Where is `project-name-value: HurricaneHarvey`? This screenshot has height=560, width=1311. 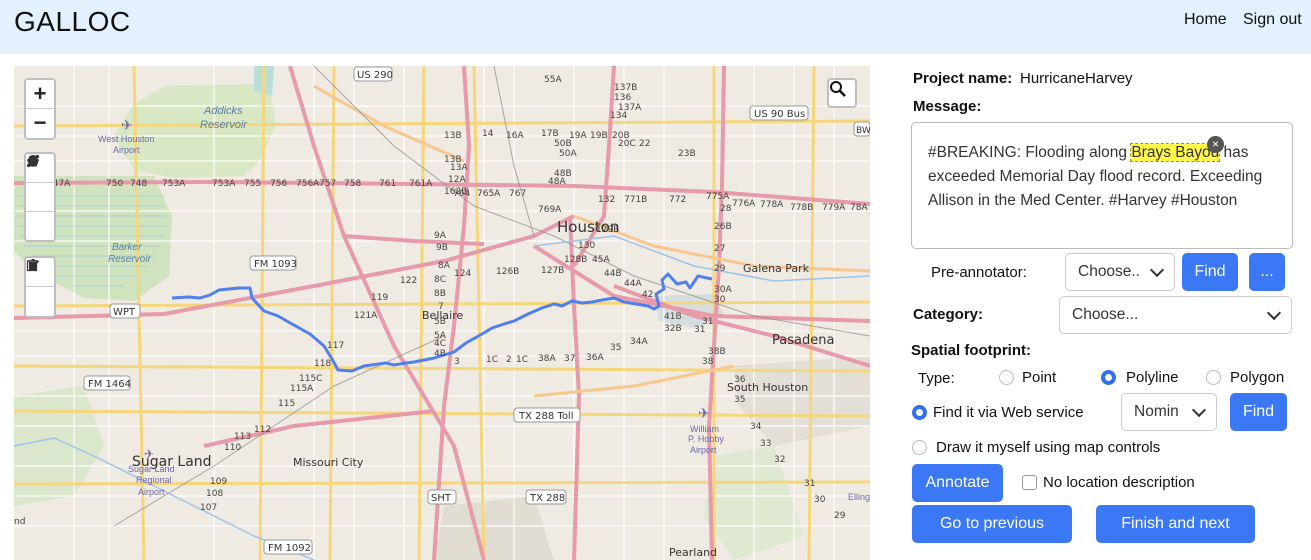
project-name-value: HurricaneHarvey is located at coordinates (1076, 78).